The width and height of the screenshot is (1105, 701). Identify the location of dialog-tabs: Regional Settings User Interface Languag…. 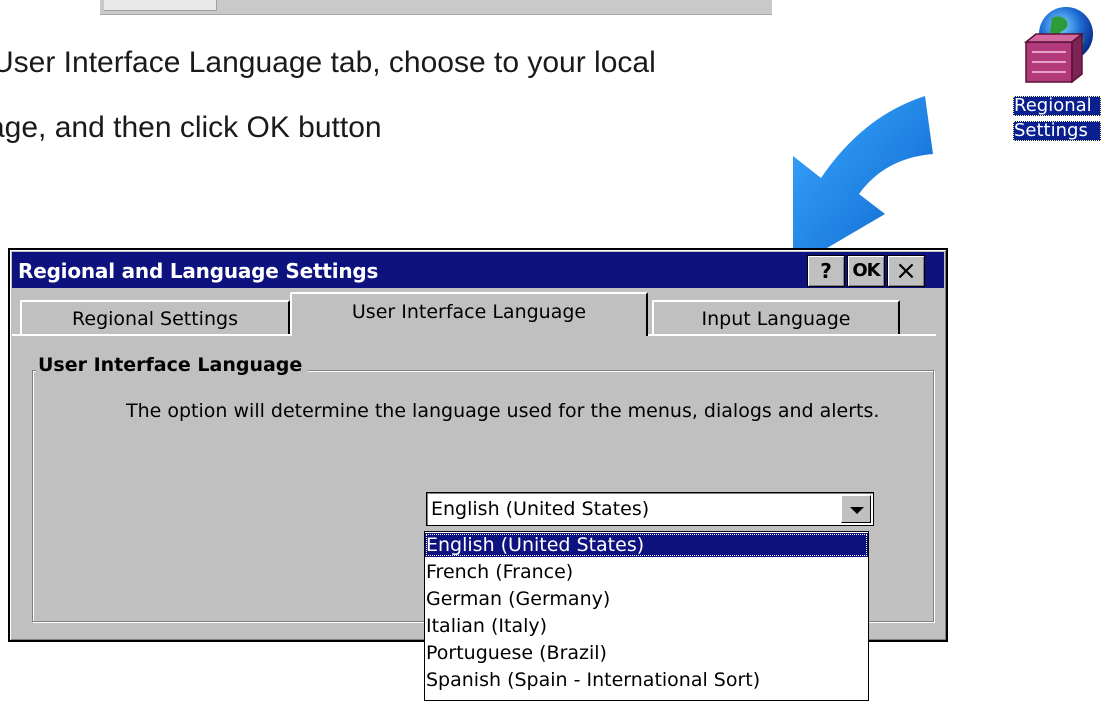
(478, 314).